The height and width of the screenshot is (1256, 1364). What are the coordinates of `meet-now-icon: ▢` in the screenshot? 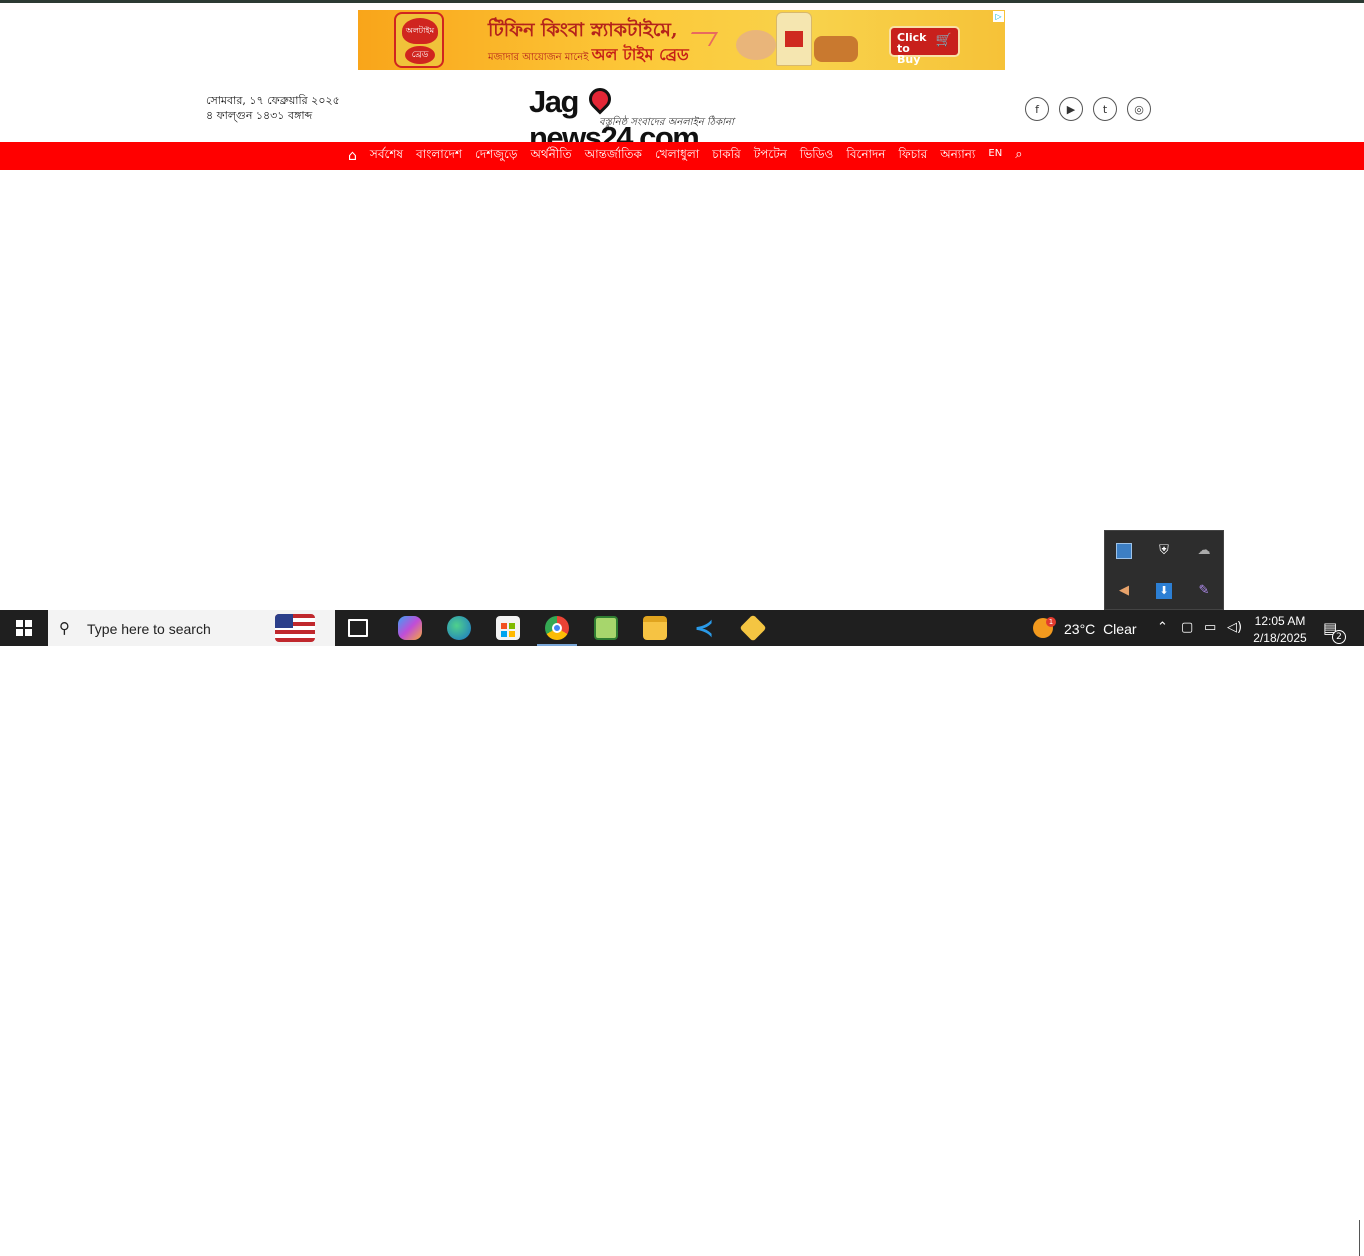 It's located at (1187, 627).